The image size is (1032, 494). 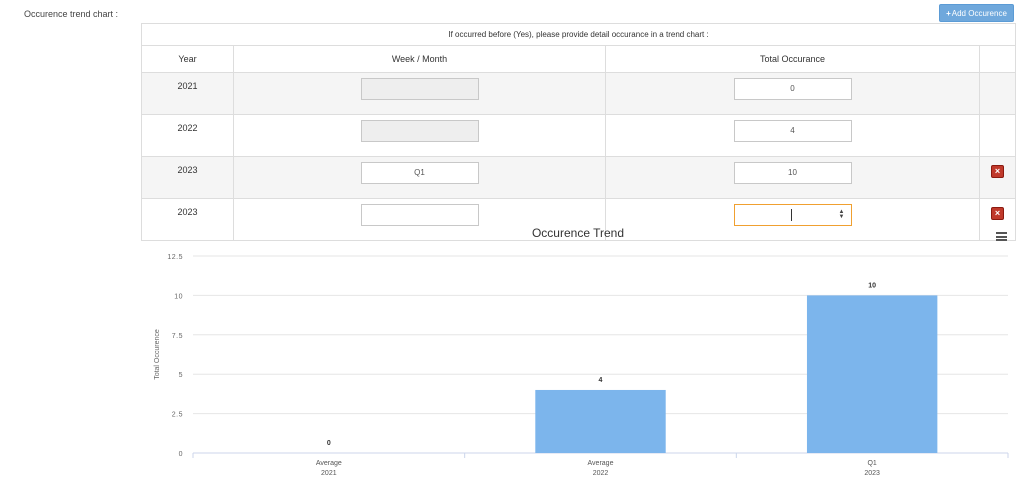 I want to click on hamburger-menu-icon, so click(x=1001, y=236).